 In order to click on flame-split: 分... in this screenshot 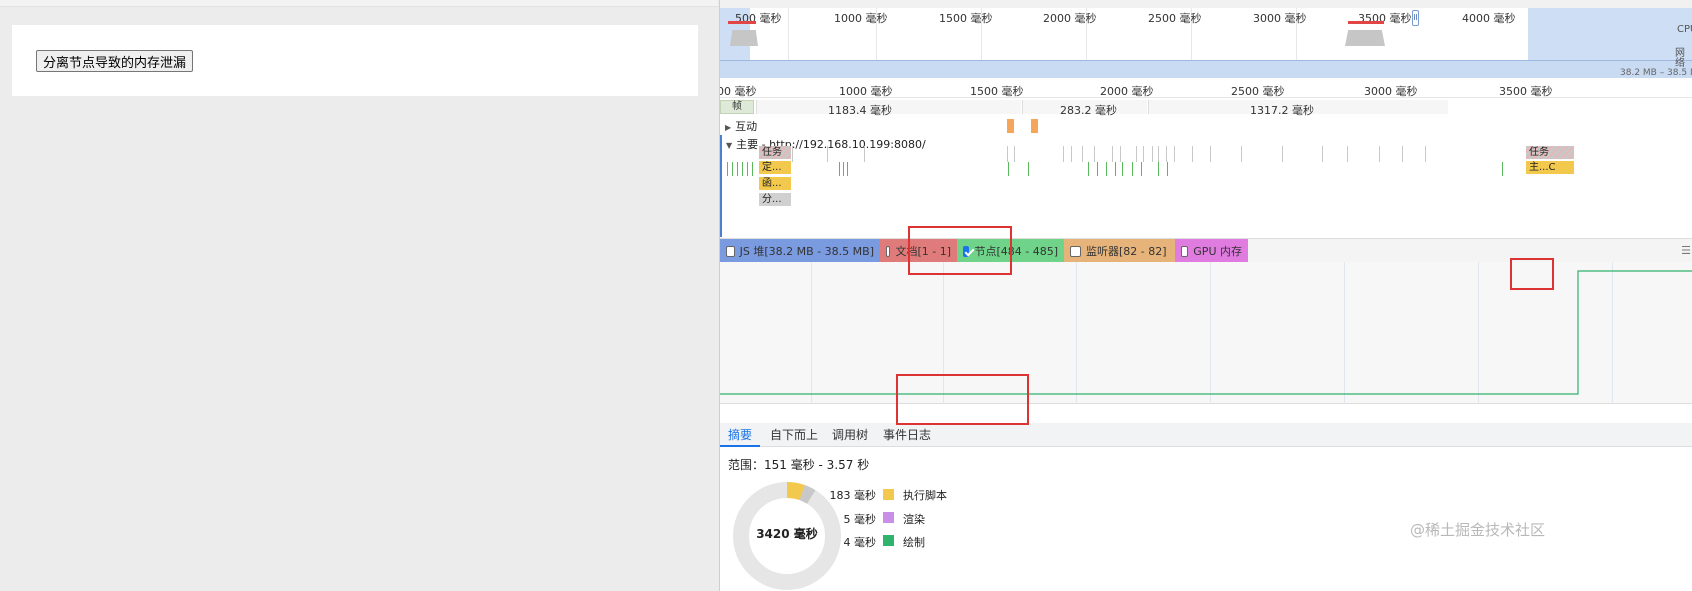, I will do `click(775, 199)`.